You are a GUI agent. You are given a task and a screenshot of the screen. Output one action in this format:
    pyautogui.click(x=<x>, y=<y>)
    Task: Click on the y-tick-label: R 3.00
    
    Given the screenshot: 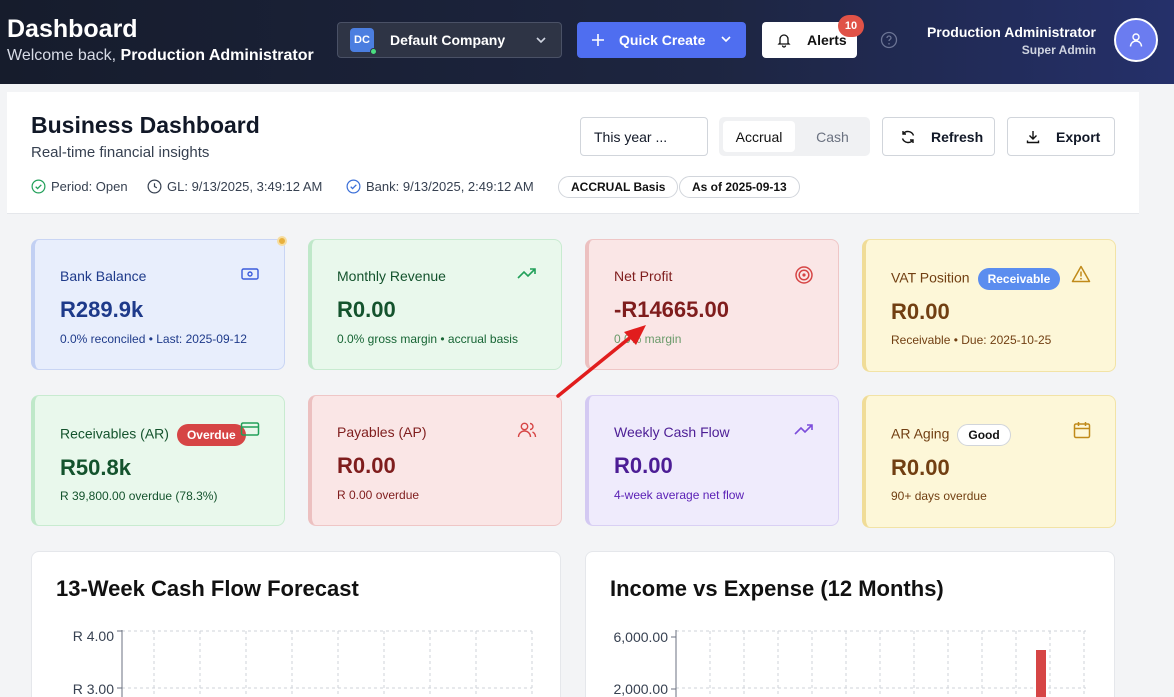 What is the action you would take?
    pyautogui.click(x=93, y=689)
    